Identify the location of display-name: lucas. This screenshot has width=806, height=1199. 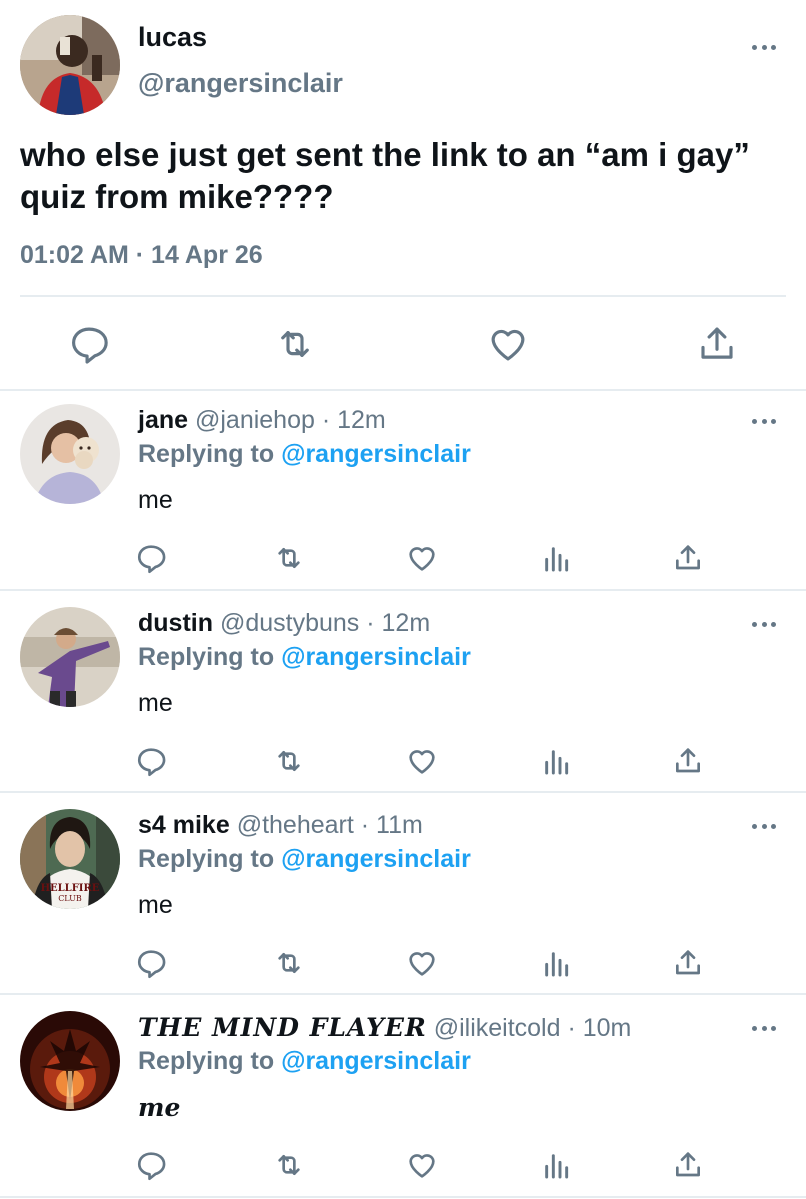
(172, 37).